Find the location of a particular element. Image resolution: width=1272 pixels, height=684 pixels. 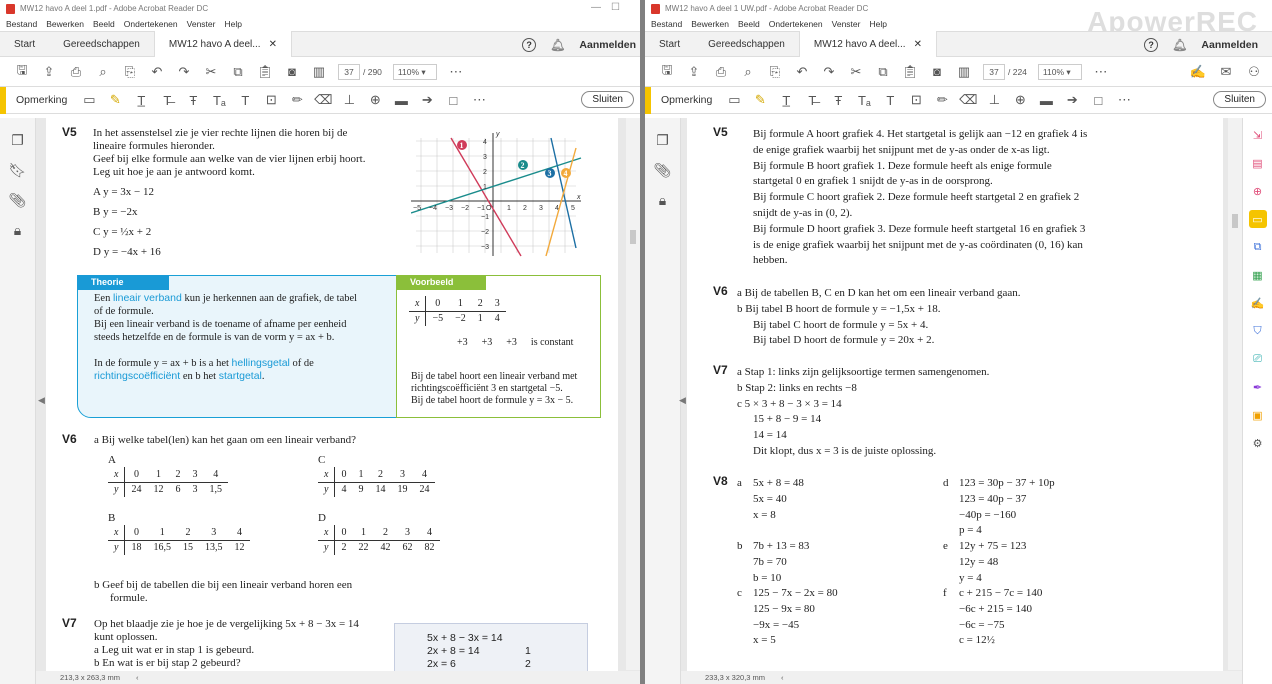

arrow-icon: ➔ is located at coordinates (427, 100).